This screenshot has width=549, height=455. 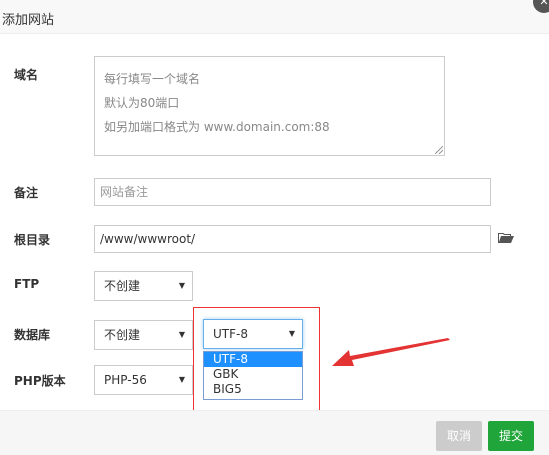 What do you see at coordinates (253, 359) in the screenshot?
I see `charset-option-utf8: UTF-8` at bounding box center [253, 359].